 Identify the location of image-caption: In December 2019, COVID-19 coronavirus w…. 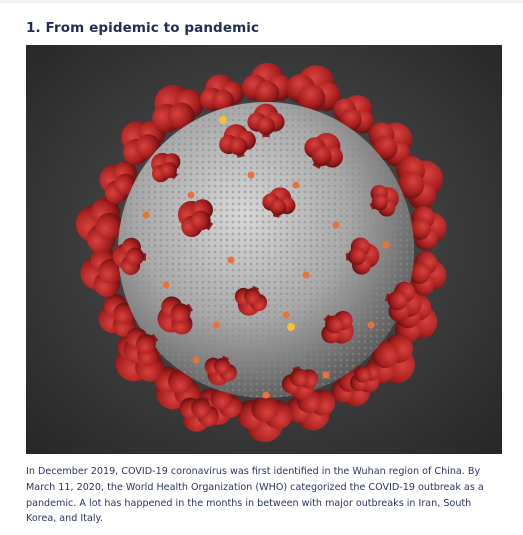
(255, 495).